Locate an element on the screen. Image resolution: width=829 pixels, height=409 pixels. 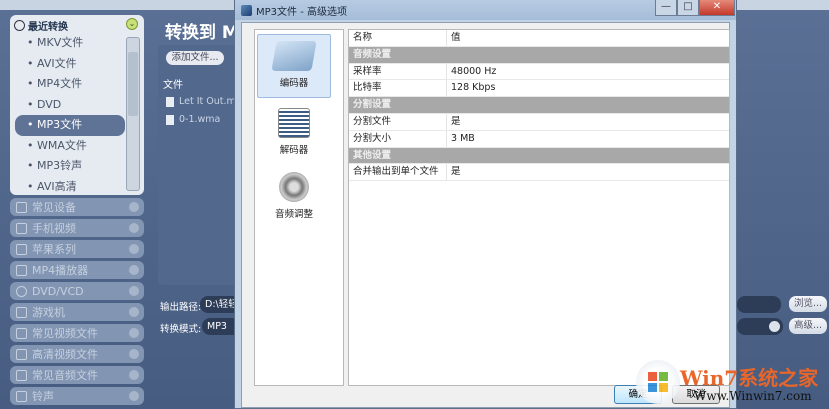
category-audio: 常见音频文件 is located at coordinates (77, 375).